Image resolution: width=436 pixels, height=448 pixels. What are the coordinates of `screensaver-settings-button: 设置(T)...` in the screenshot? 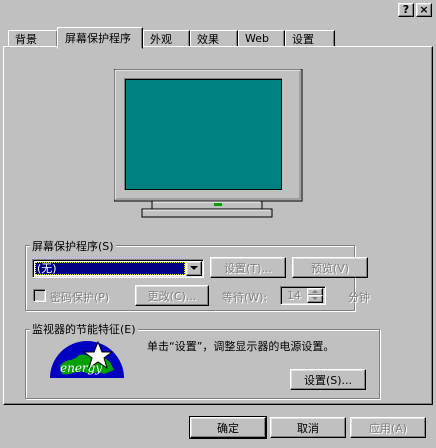 It's located at (248, 267).